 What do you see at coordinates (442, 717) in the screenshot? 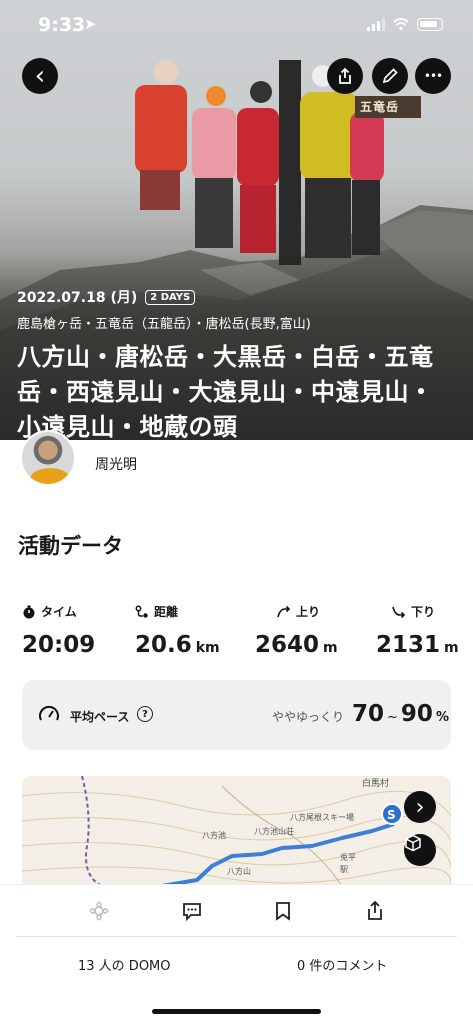
I see `pace-unit: %` at bounding box center [442, 717].